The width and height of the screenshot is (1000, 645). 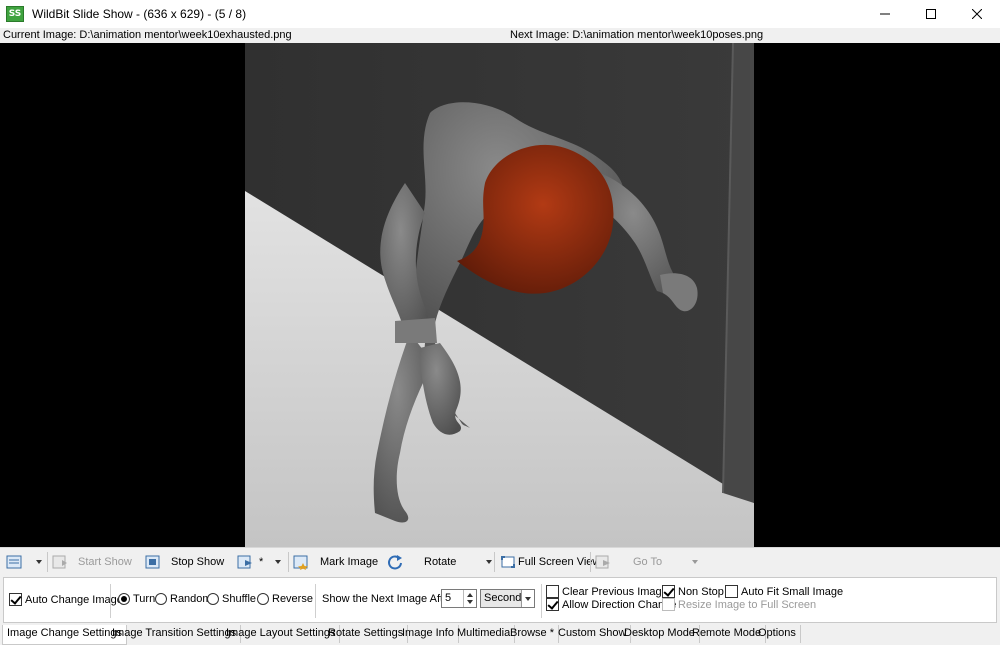 I want to click on minimize-icon, so click(x=885, y=14).